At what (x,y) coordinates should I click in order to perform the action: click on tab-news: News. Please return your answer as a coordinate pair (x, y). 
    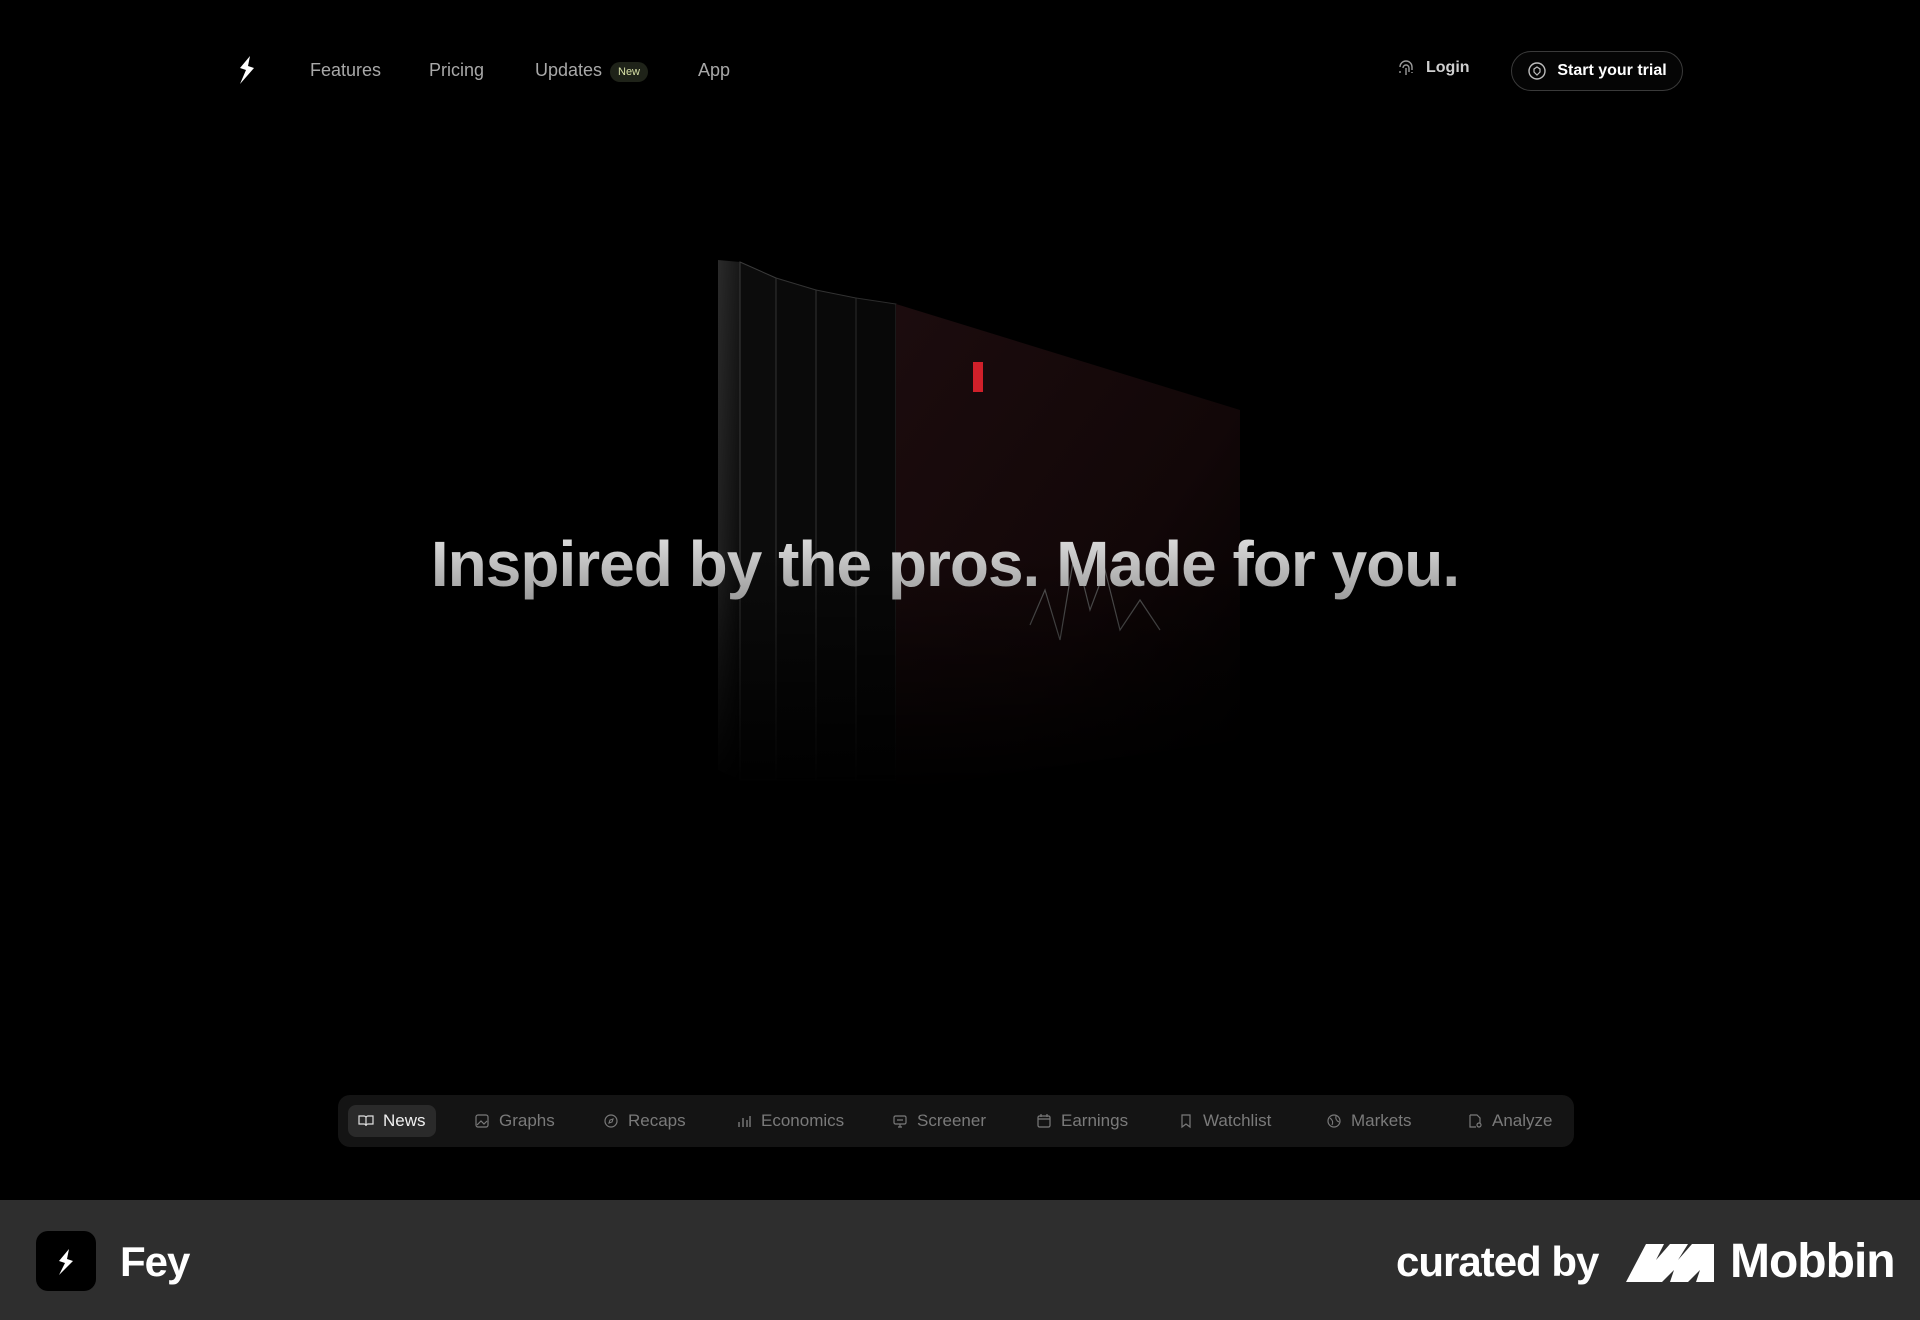
    Looking at the image, I should click on (392, 1121).